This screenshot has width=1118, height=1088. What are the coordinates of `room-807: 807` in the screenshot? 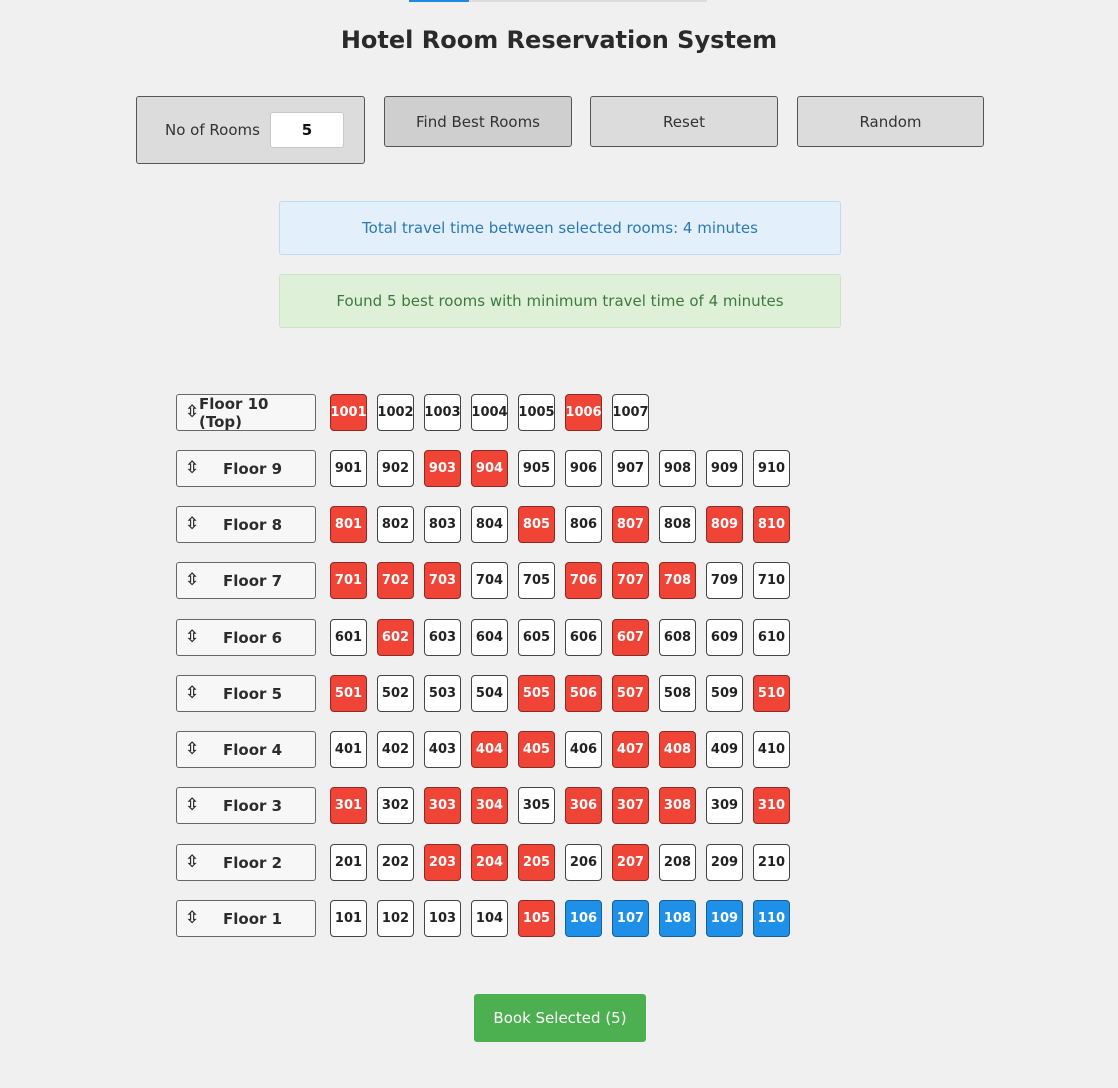 It's located at (630, 524).